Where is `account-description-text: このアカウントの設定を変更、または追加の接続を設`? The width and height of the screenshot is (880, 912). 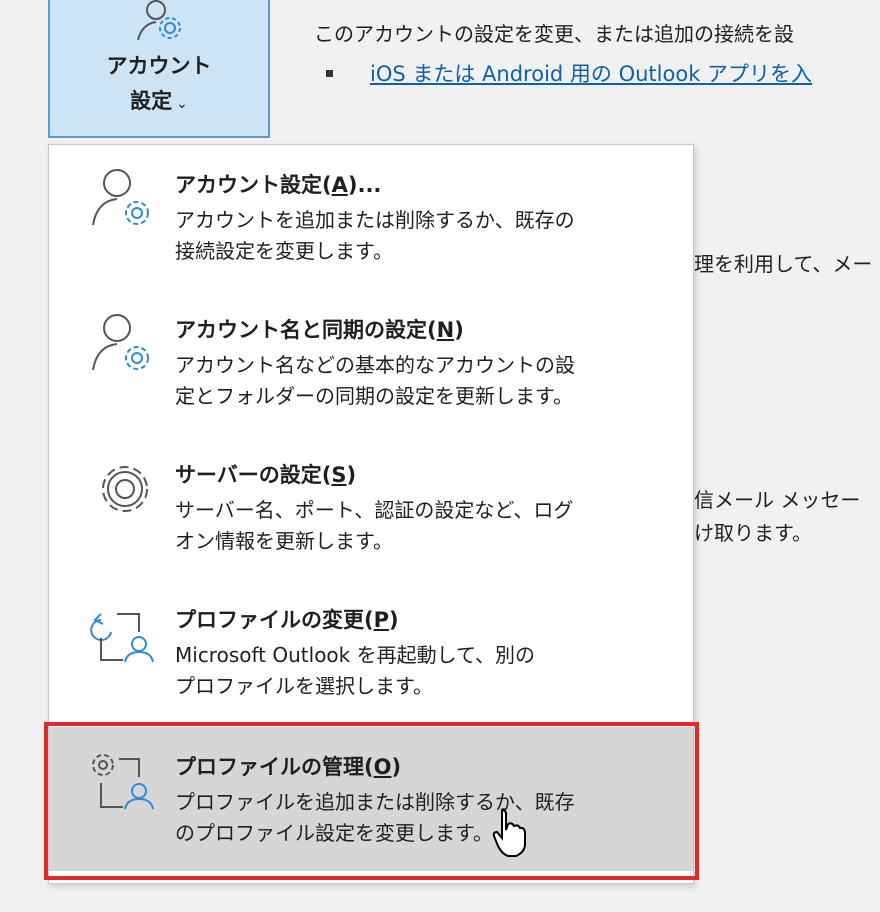
account-description-text: このアカウントの設定を変更、または追加の接続を設 is located at coordinates (554, 34).